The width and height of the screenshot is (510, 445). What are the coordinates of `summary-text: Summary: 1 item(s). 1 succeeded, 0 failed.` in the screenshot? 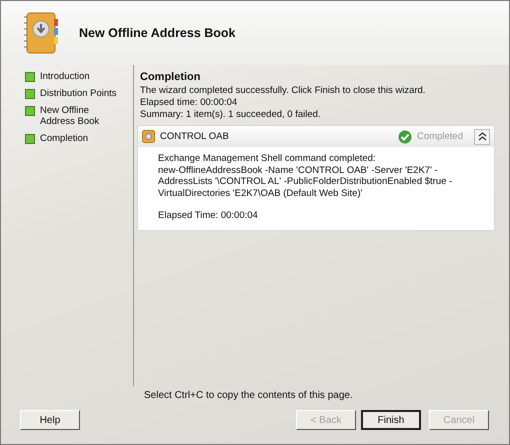 It's located at (231, 115).